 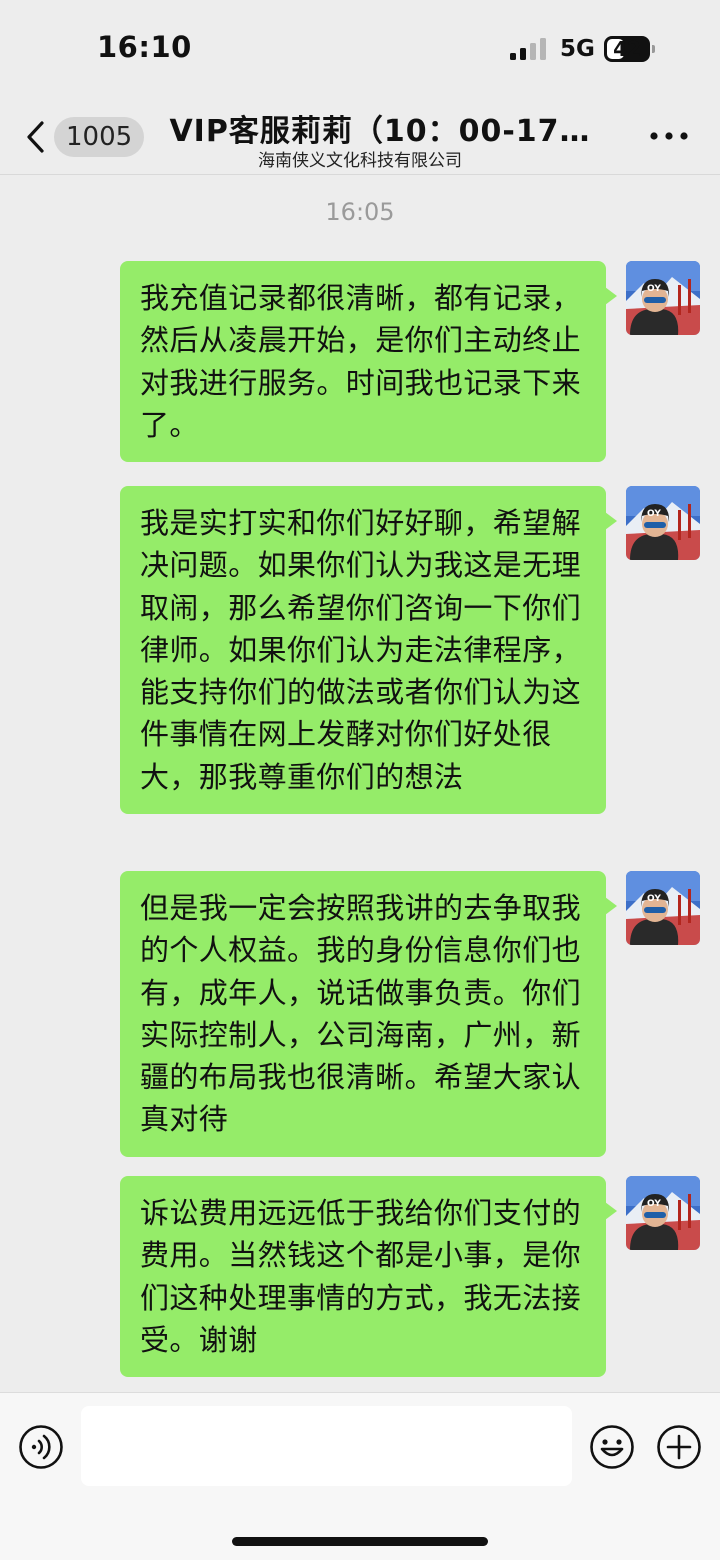 What do you see at coordinates (326, 1446) in the screenshot?
I see `message-input` at bounding box center [326, 1446].